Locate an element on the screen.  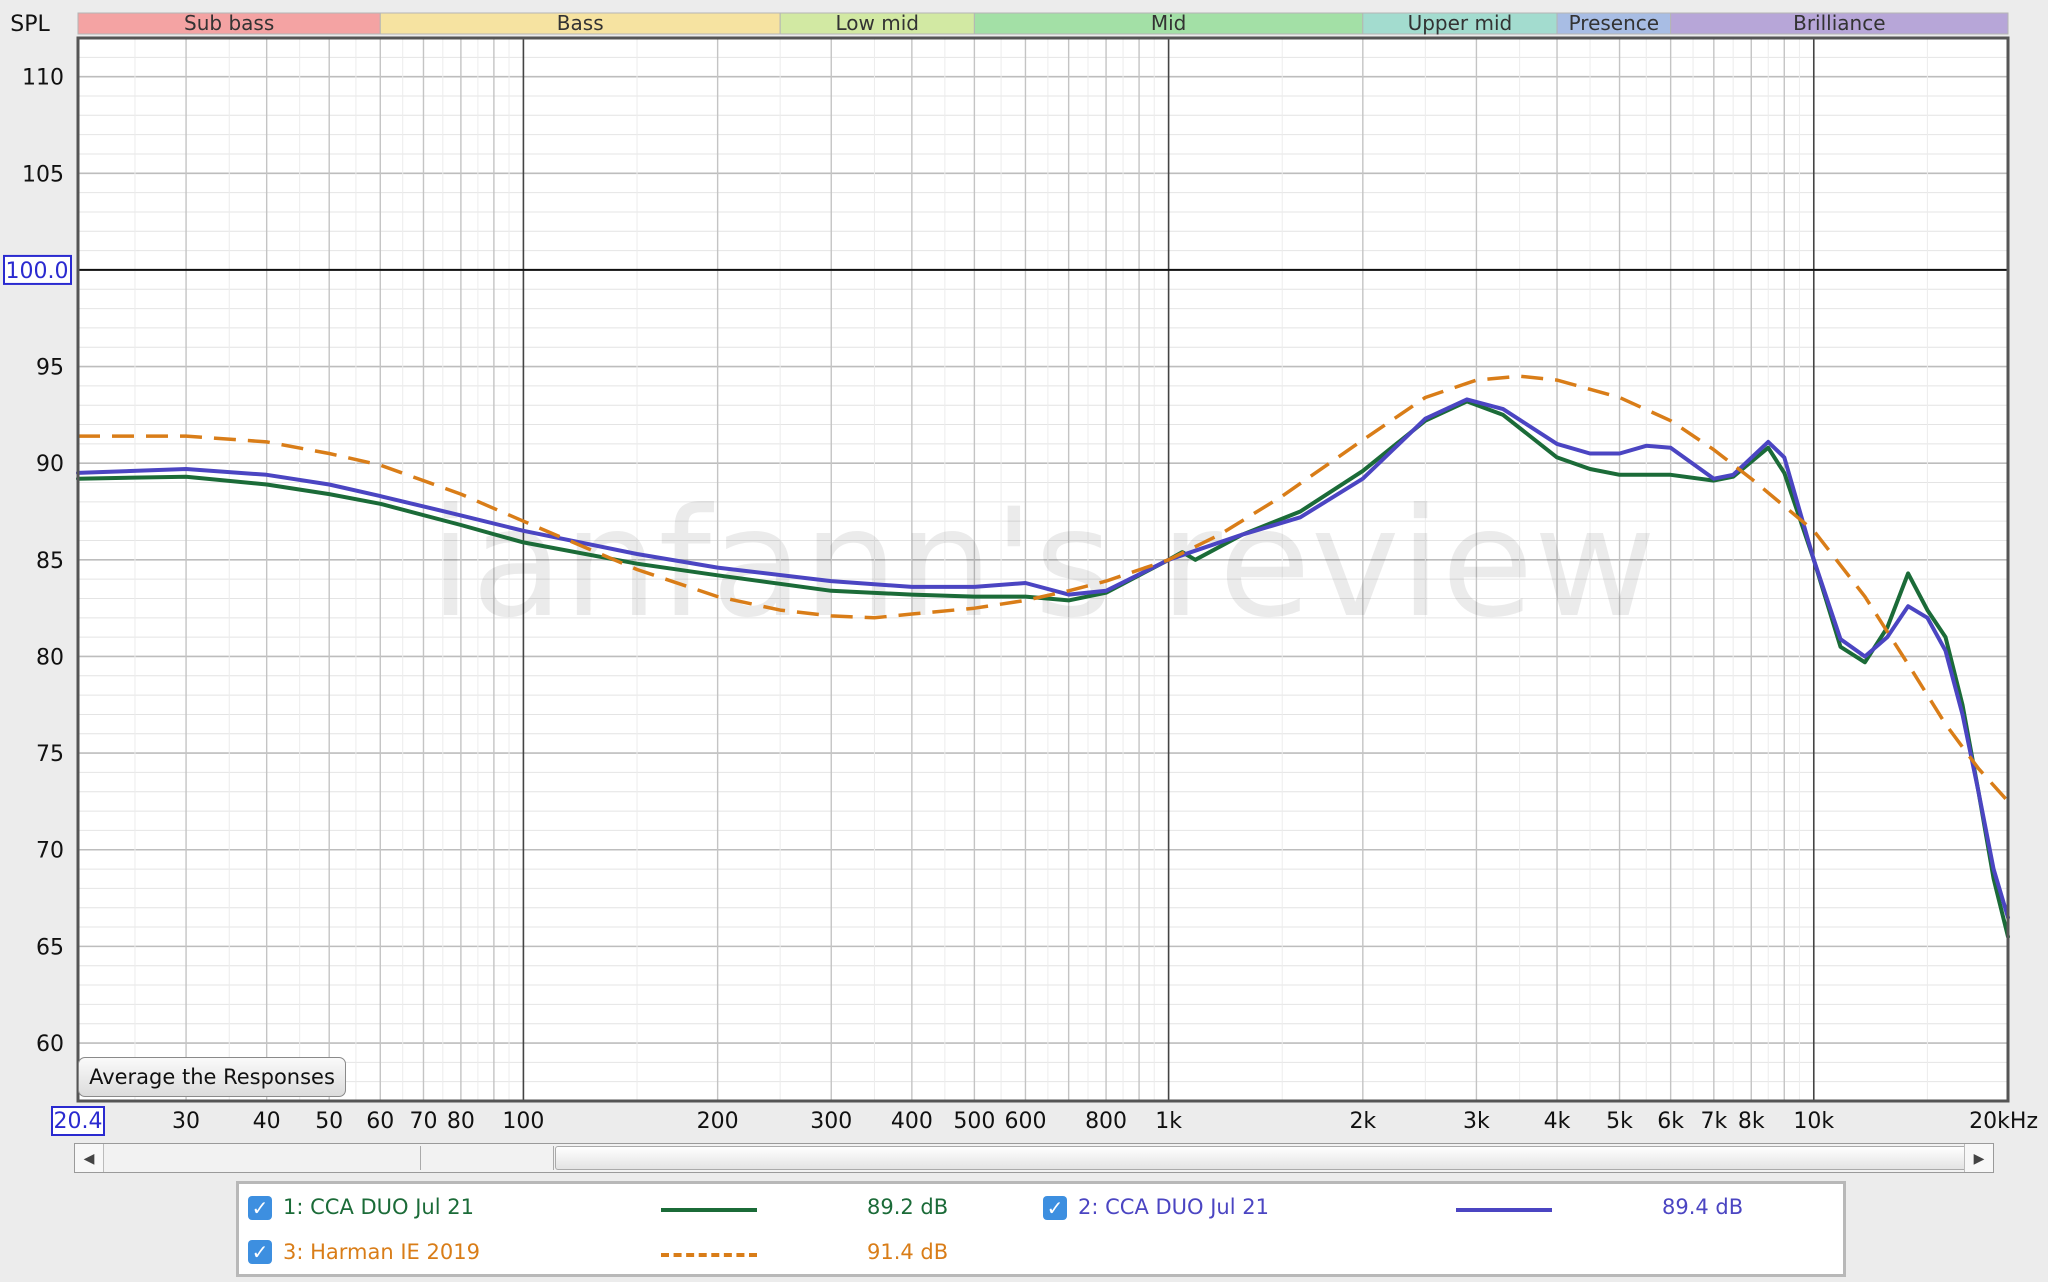
x-tick-label: 6k is located at coordinates (1670, 1121).